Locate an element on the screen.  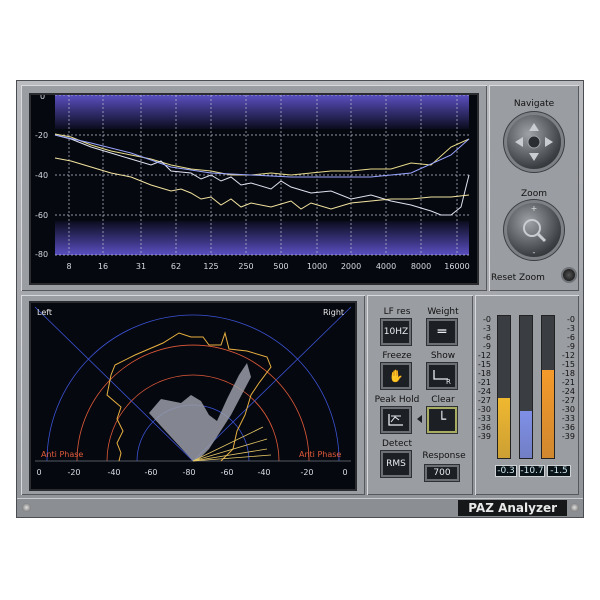
arrows-icon is located at coordinates (534, 142).